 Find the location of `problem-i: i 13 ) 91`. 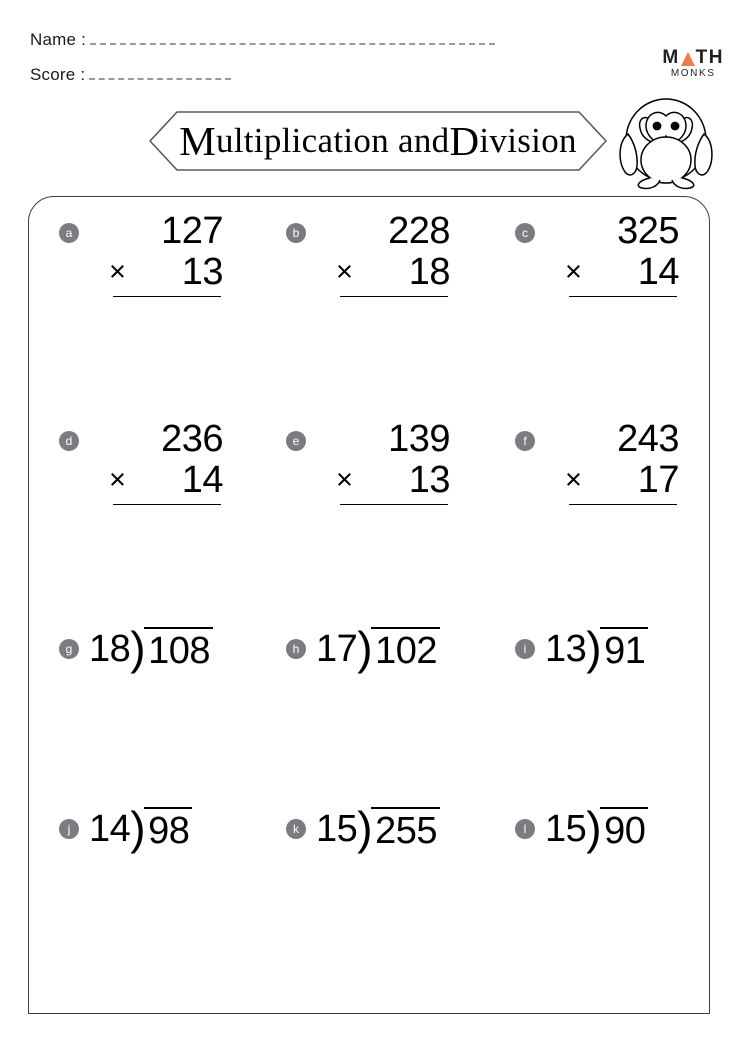

problem-i: i 13 ) 91 is located at coordinates (600, 671).